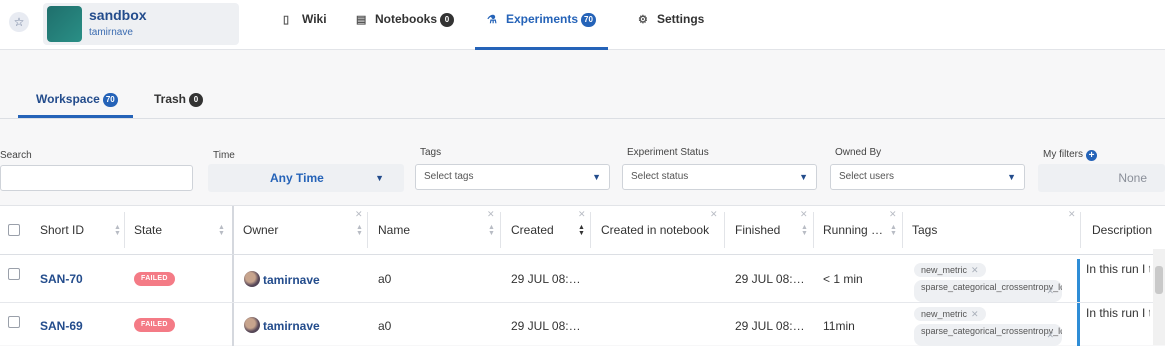 Image resolution: width=1165 pixels, height=346 pixels. Describe the element at coordinates (61, 279) in the screenshot. I see `short-id-link: SAN-70` at that location.